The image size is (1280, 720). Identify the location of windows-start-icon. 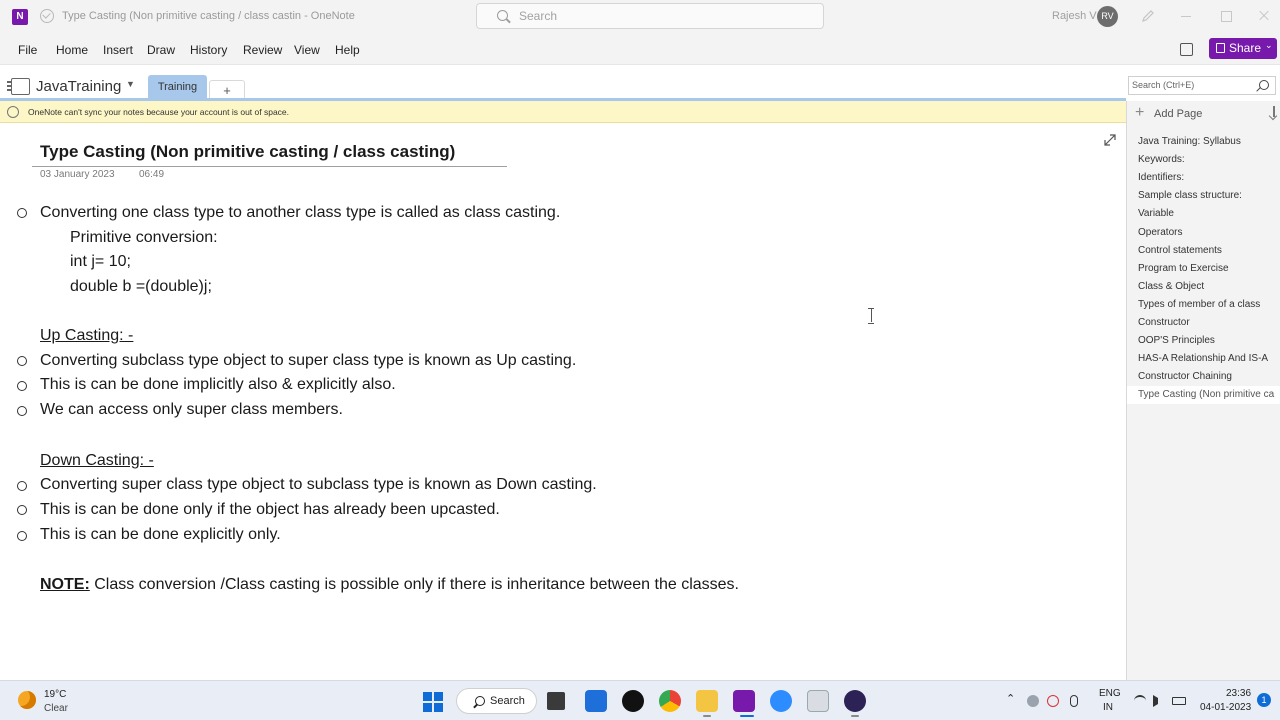
(433, 702).